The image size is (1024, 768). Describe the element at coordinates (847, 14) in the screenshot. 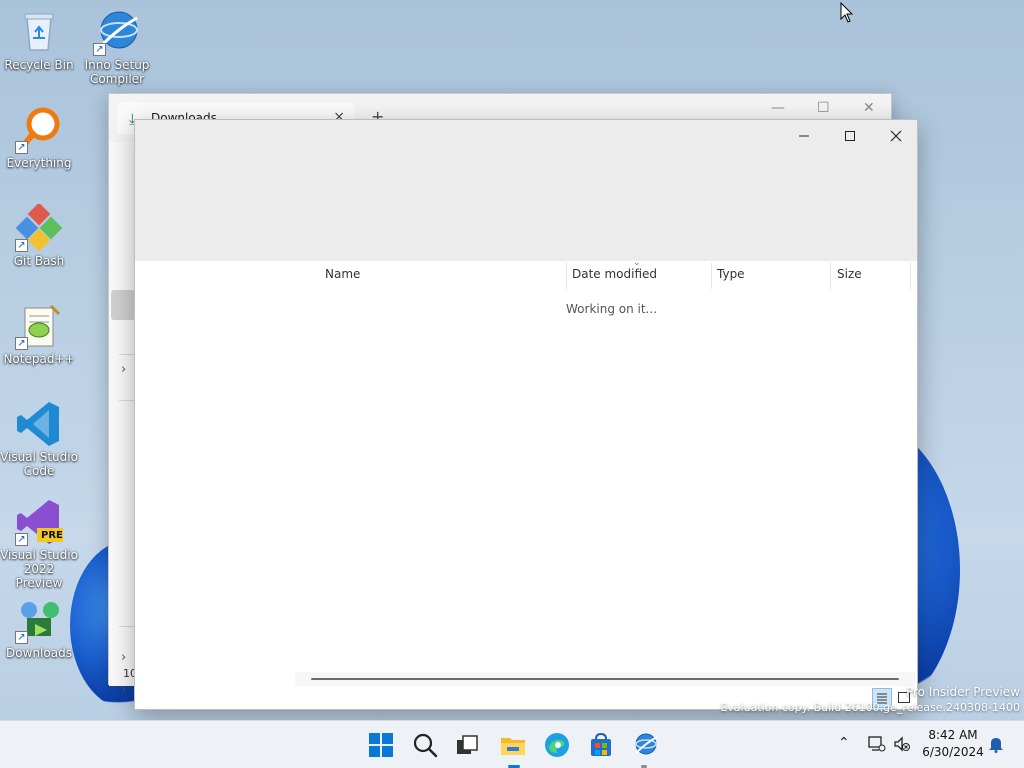

I see `mouse-pointer-icon` at that location.